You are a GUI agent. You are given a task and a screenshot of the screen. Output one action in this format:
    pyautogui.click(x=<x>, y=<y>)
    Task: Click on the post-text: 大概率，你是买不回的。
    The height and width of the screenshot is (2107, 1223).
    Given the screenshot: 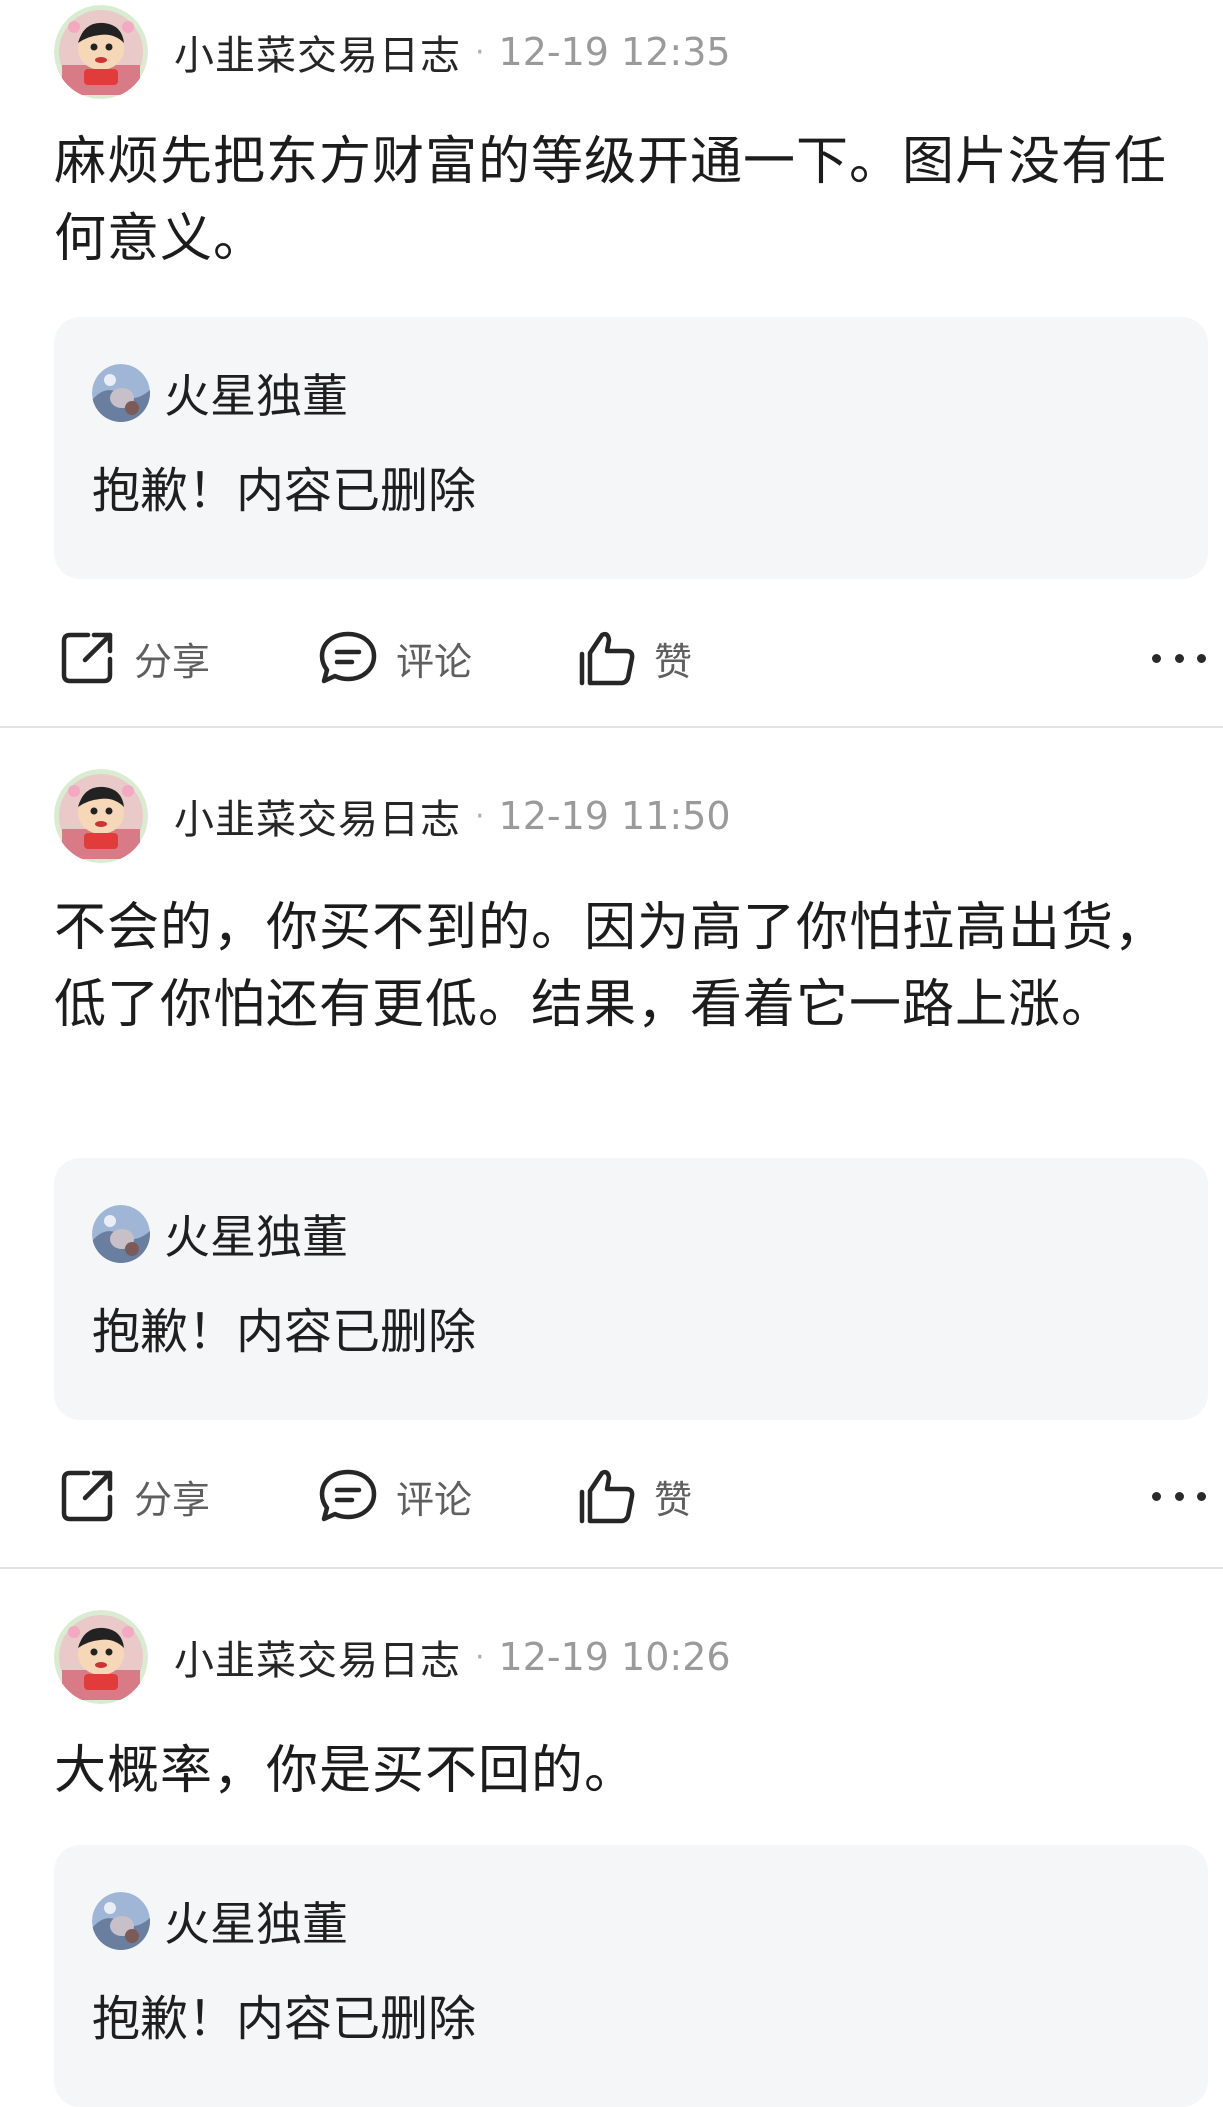 What is the action you would take?
    pyautogui.click(x=614, y=1771)
    